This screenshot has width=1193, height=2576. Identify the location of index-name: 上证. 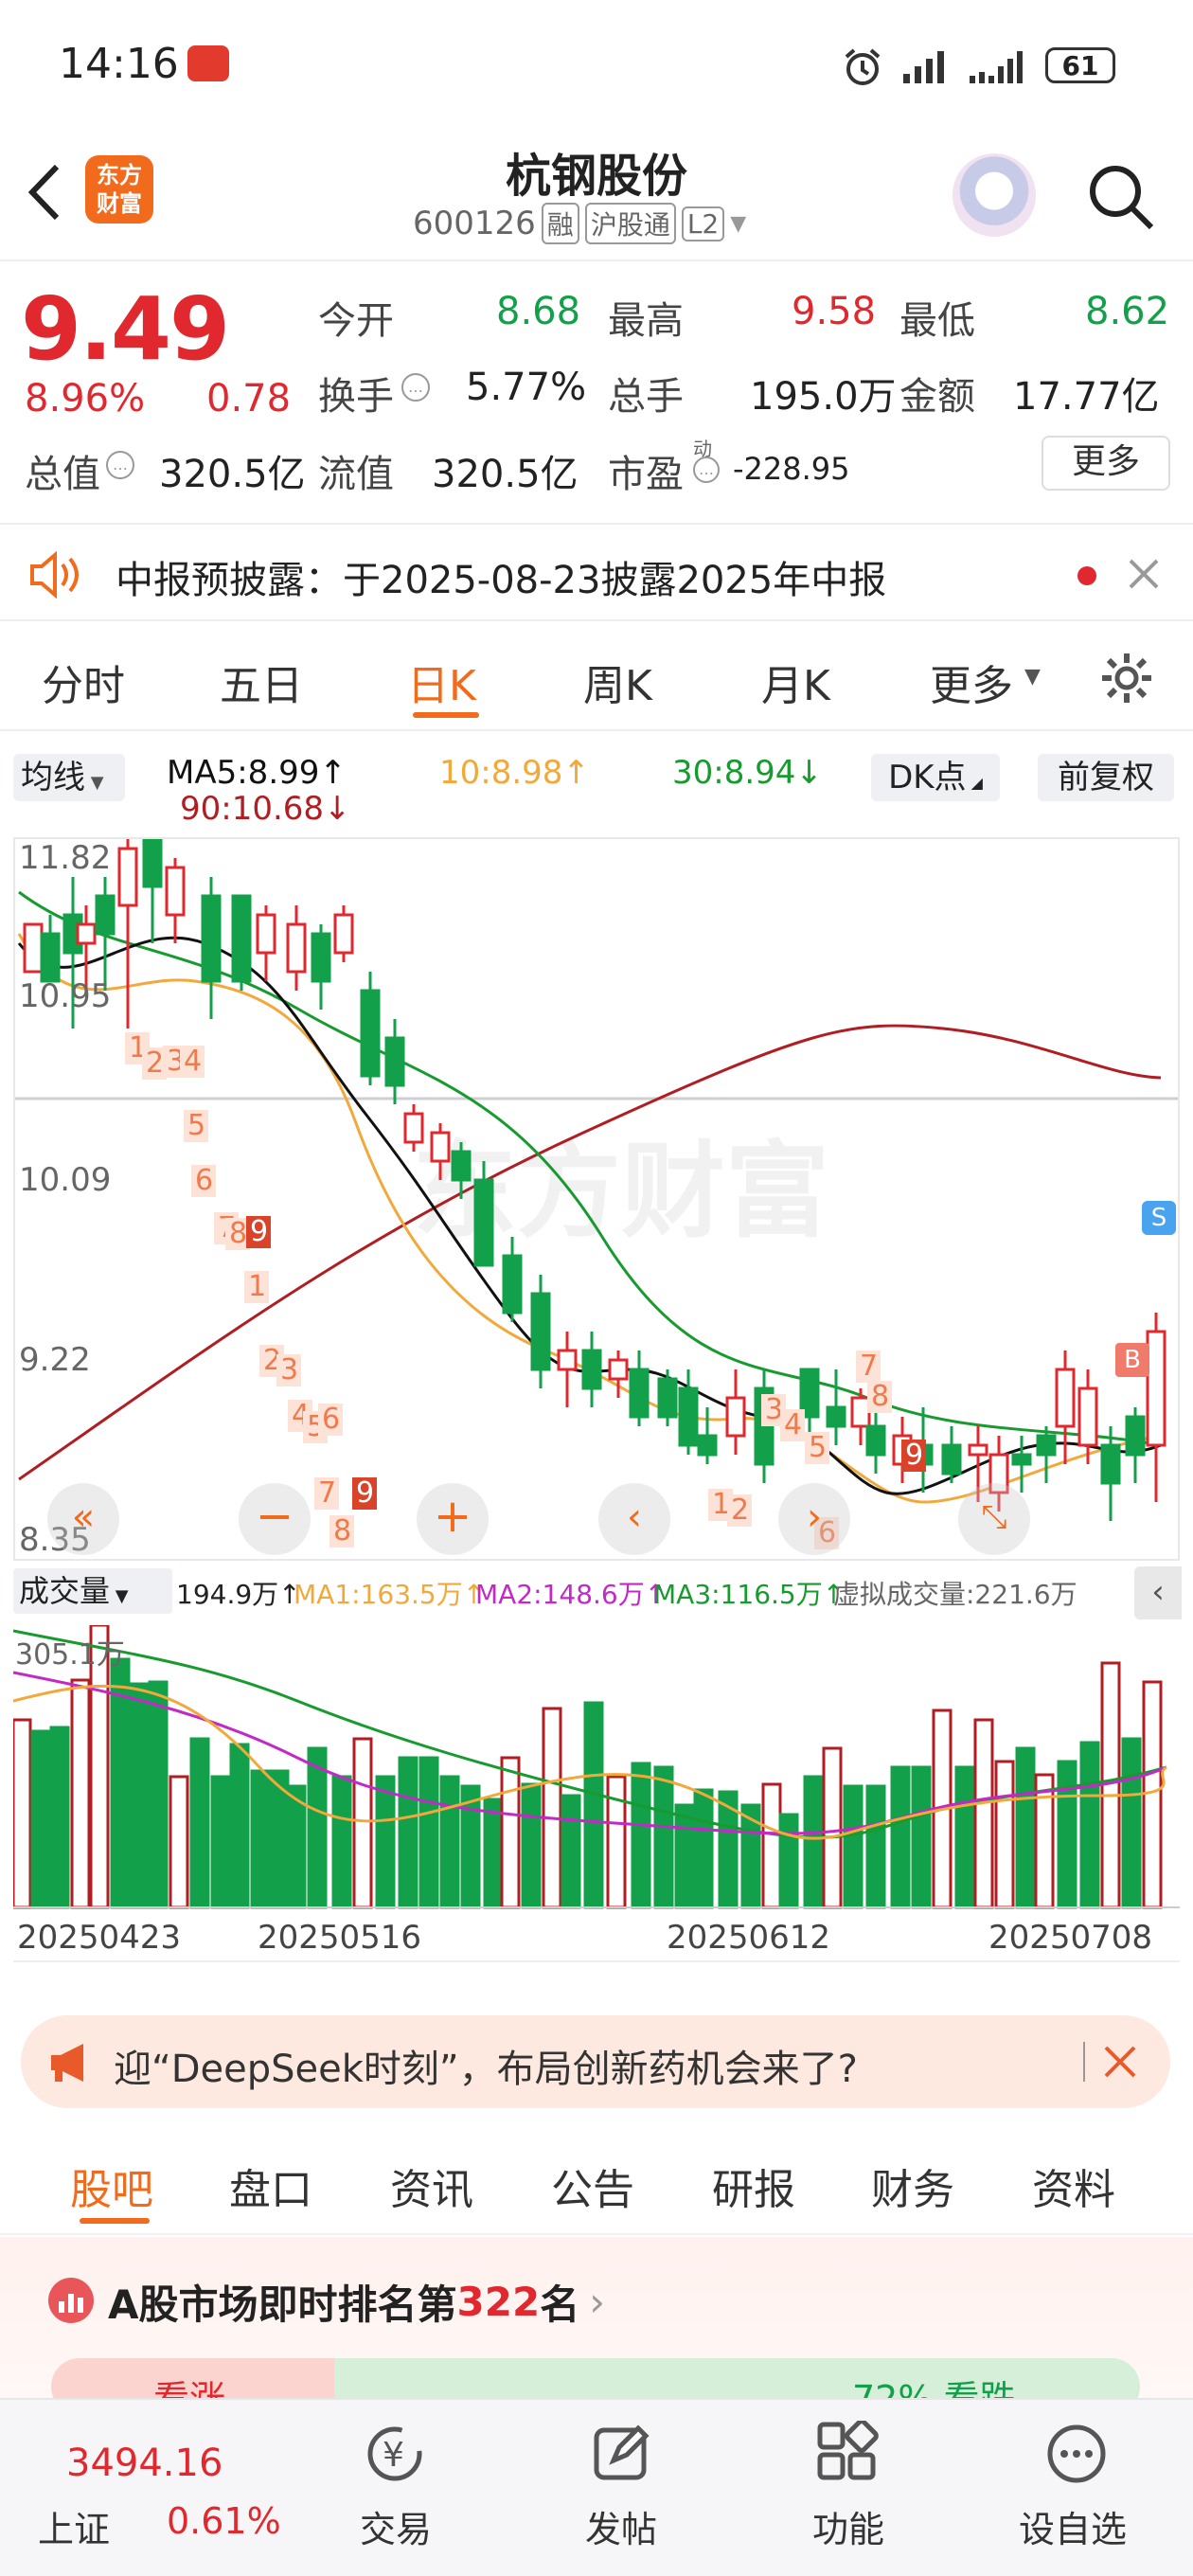
(74, 2526).